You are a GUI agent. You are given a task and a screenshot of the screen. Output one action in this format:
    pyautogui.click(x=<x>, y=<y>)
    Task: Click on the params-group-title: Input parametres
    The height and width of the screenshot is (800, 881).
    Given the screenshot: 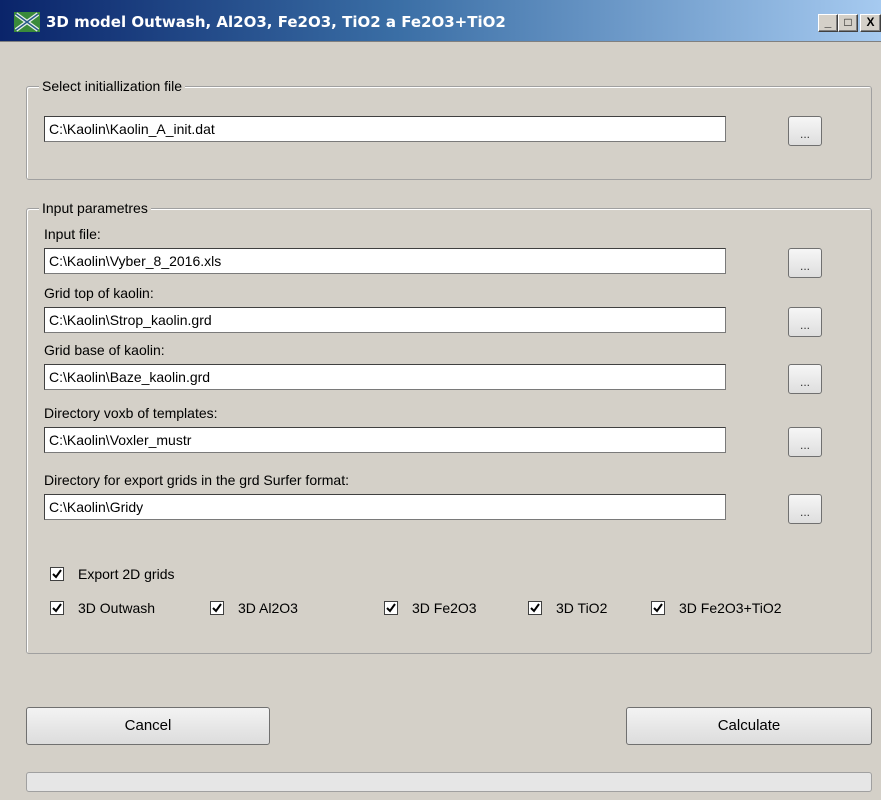 What is the action you would take?
    pyautogui.click(x=95, y=208)
    